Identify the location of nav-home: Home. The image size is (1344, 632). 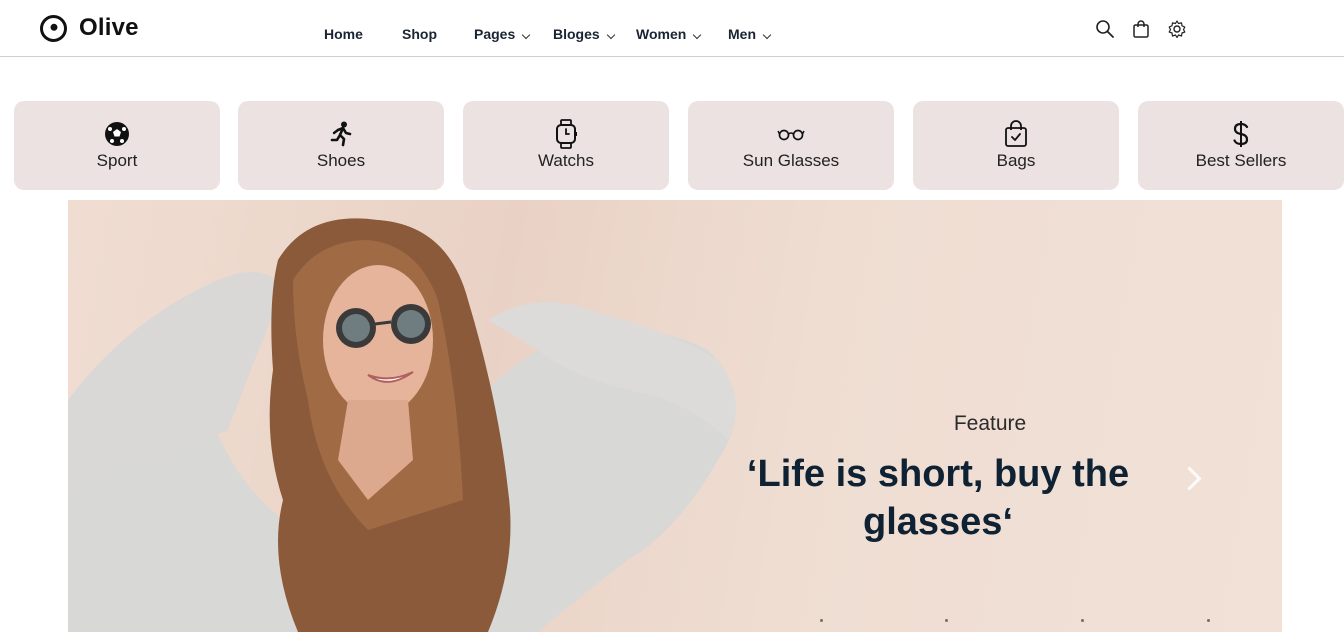
(343, 34).